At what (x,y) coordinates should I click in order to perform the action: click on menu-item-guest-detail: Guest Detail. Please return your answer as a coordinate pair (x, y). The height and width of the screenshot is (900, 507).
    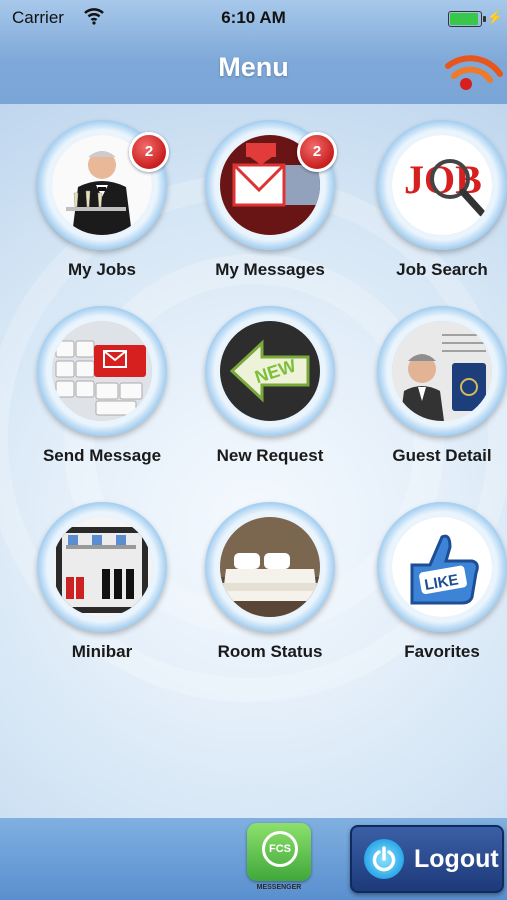
    Looking at the image, I should click on (432, 396).